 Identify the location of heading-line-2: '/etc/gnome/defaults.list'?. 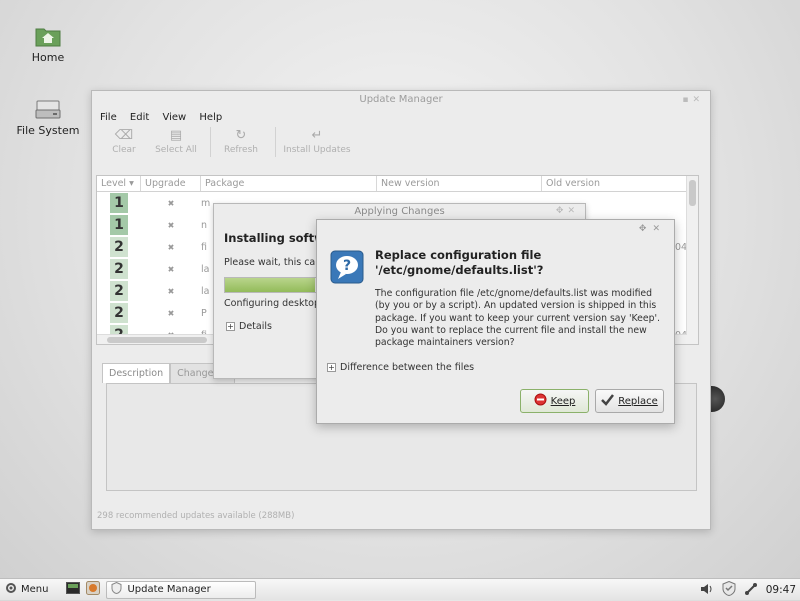
(459, 270).